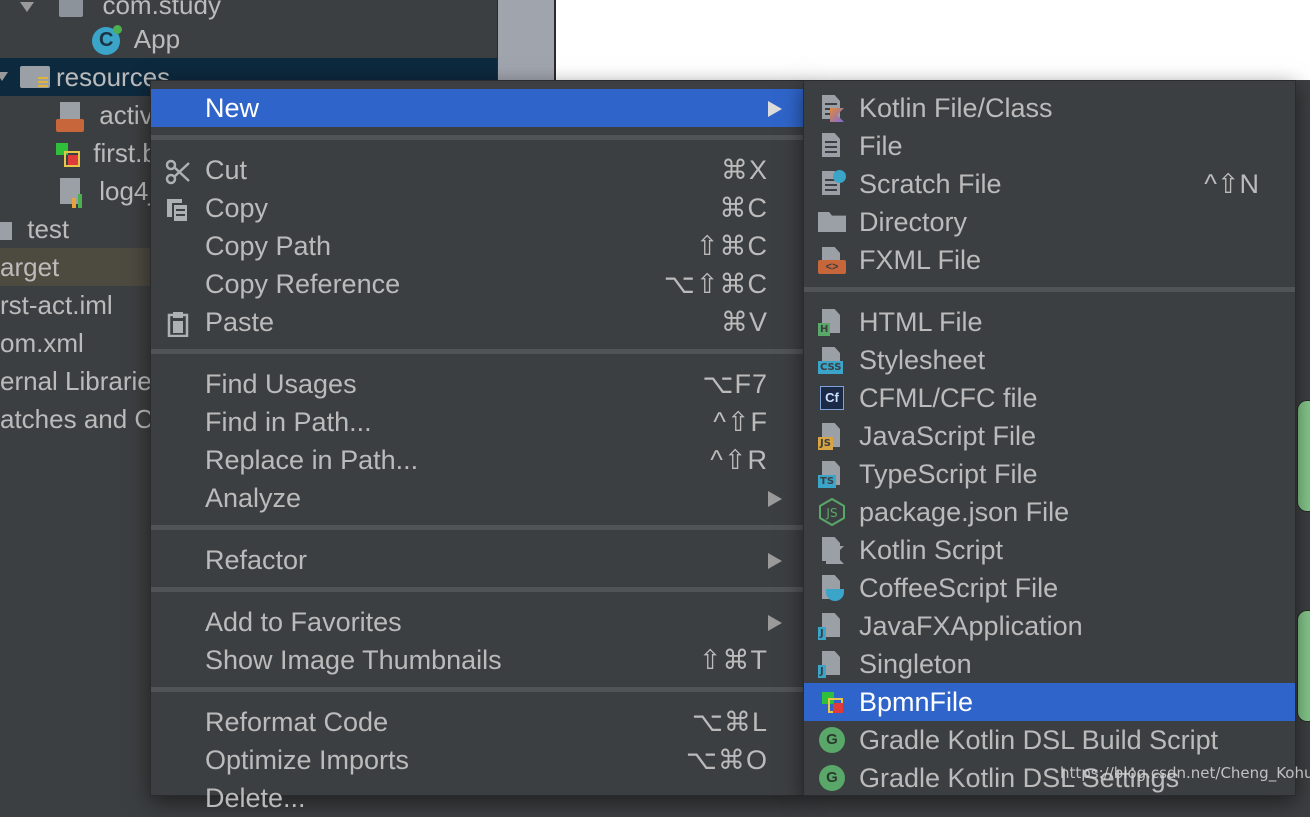 The image size is (1310, 817). Describe the element at coordinates (56, 305) in the screenshot. I see `tree-item-iml: rst-act.iml` at that location.